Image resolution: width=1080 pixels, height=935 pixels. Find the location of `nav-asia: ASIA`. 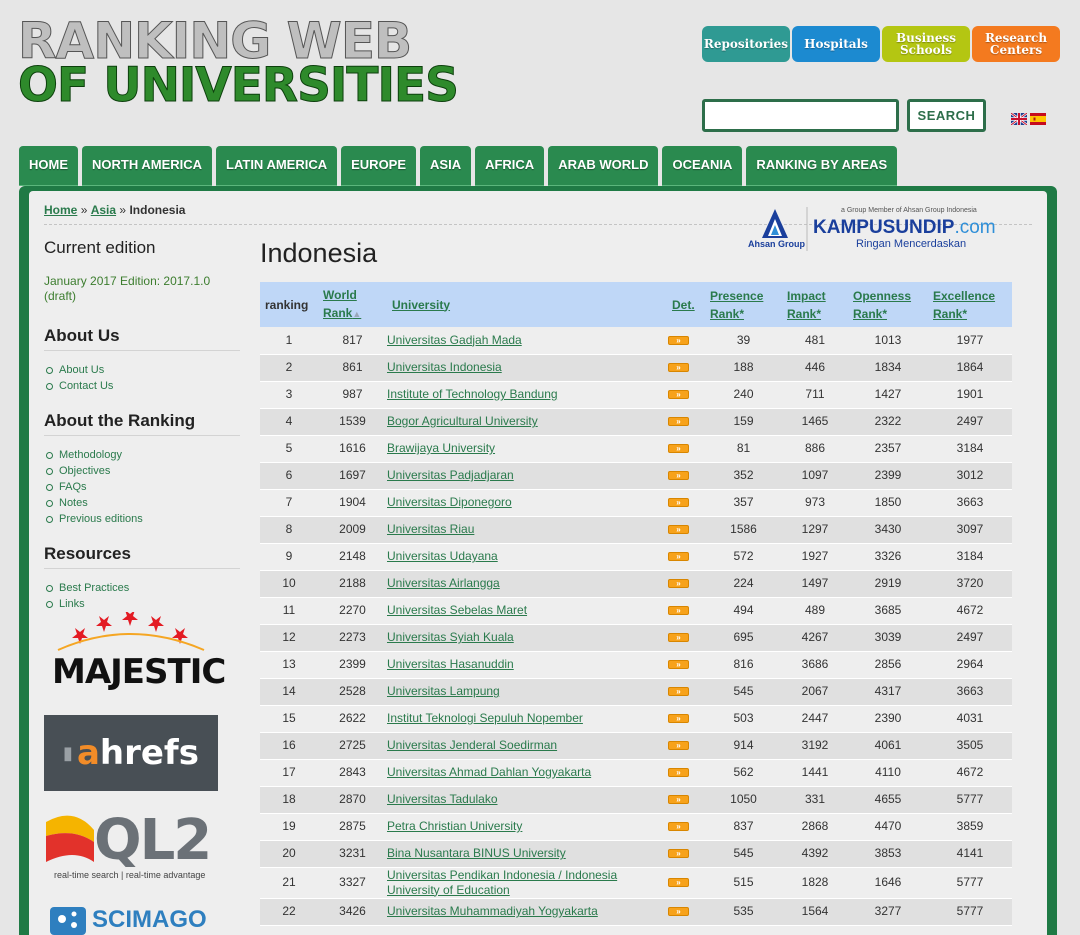

nav-asia: ASIA is located at coordinates (446, 166).